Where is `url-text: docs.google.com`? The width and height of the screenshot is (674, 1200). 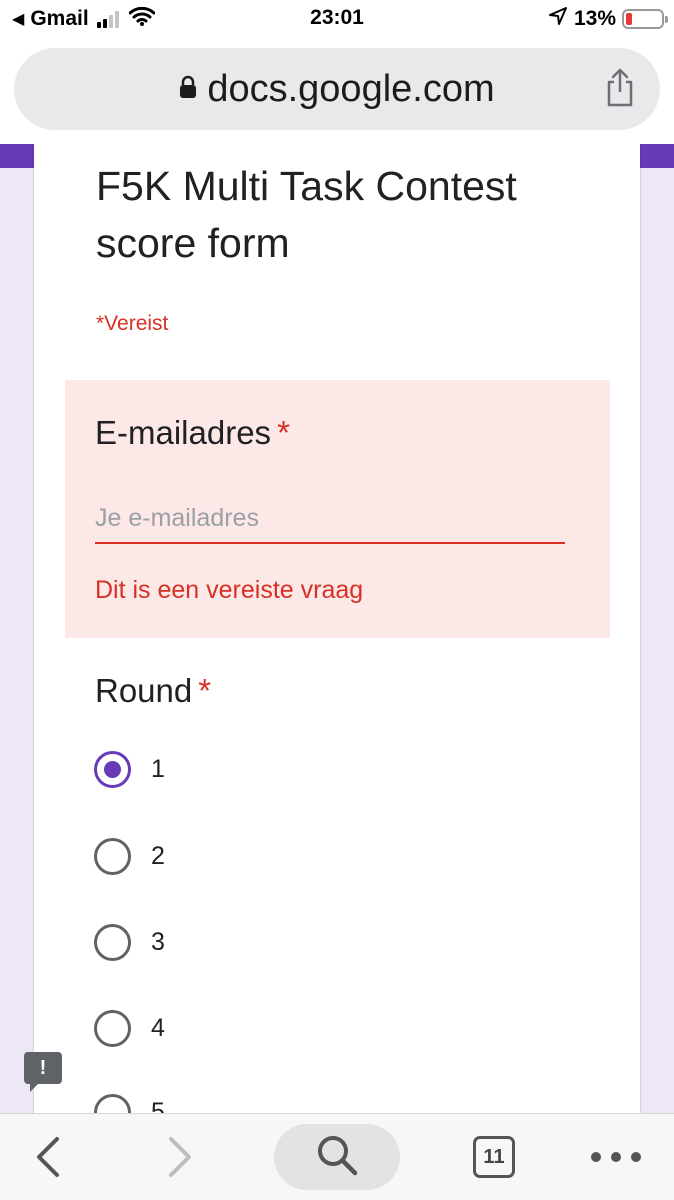
url-text: docs.google.com is located at coordinates (351, 89).